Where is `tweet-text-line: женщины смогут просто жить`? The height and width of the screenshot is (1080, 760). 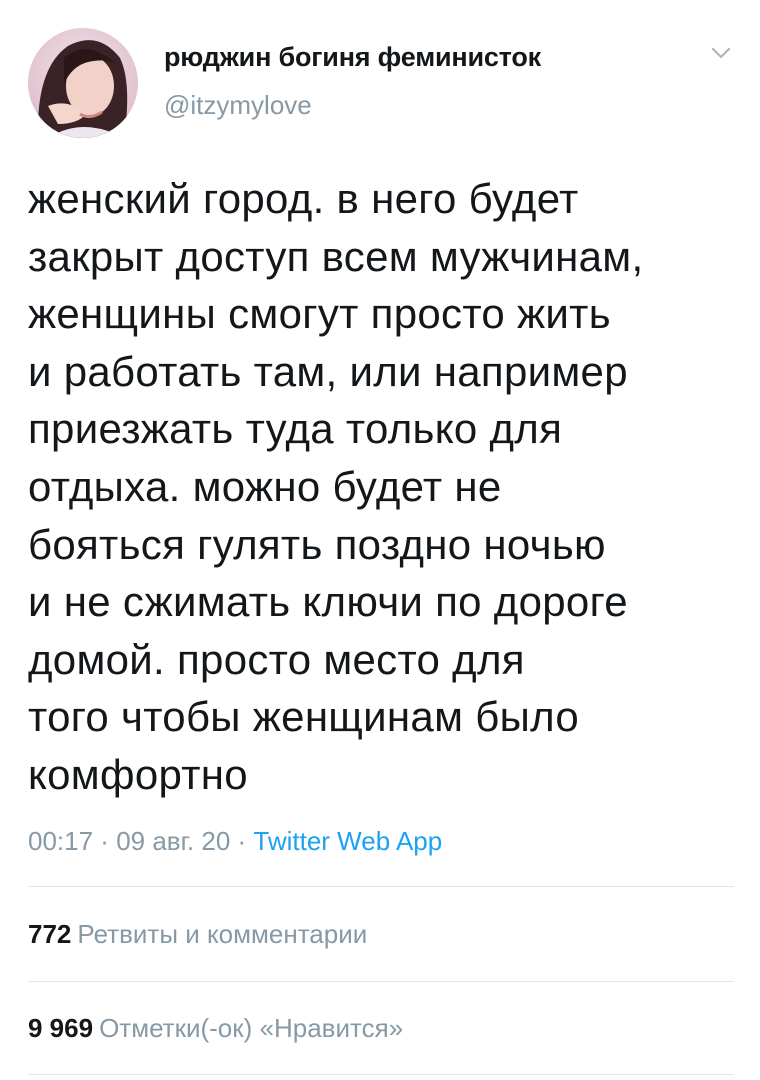
tweet-text-line: женщины смогут просто жить is located at coordinates (319, 314).